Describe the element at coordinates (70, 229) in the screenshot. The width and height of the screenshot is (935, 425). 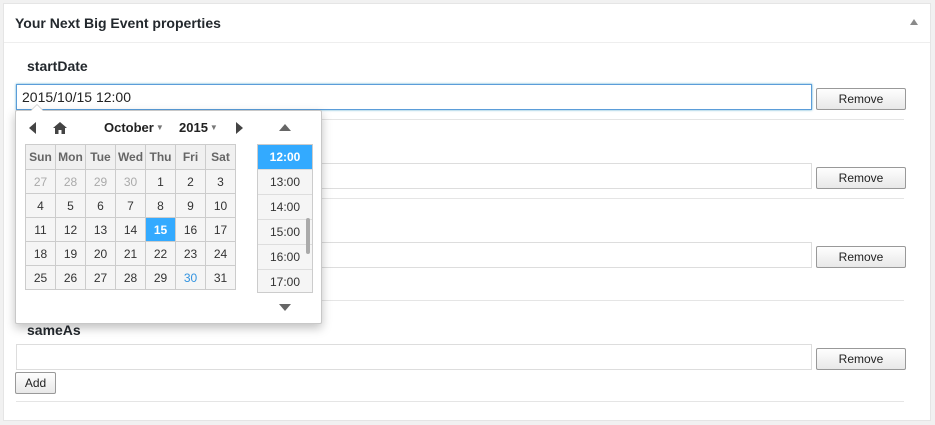
I see `calendar-day: 12` at that location.